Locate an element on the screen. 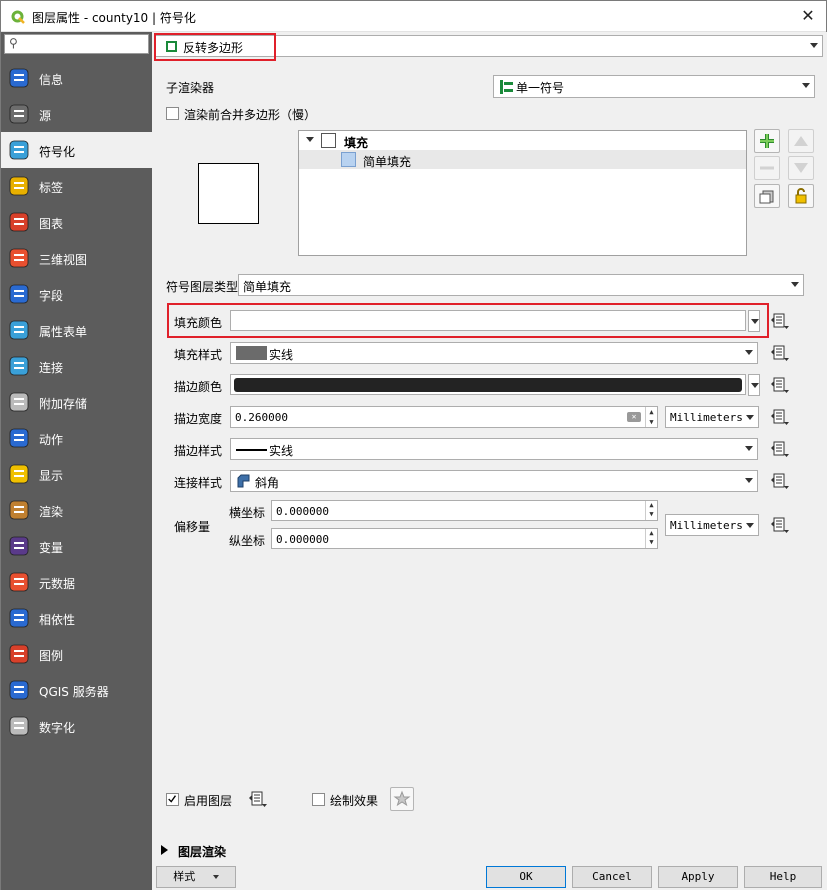 The image size is (827, 890). symbol-layer-type-select: 简单填充 is located at coordinates (521, 285).